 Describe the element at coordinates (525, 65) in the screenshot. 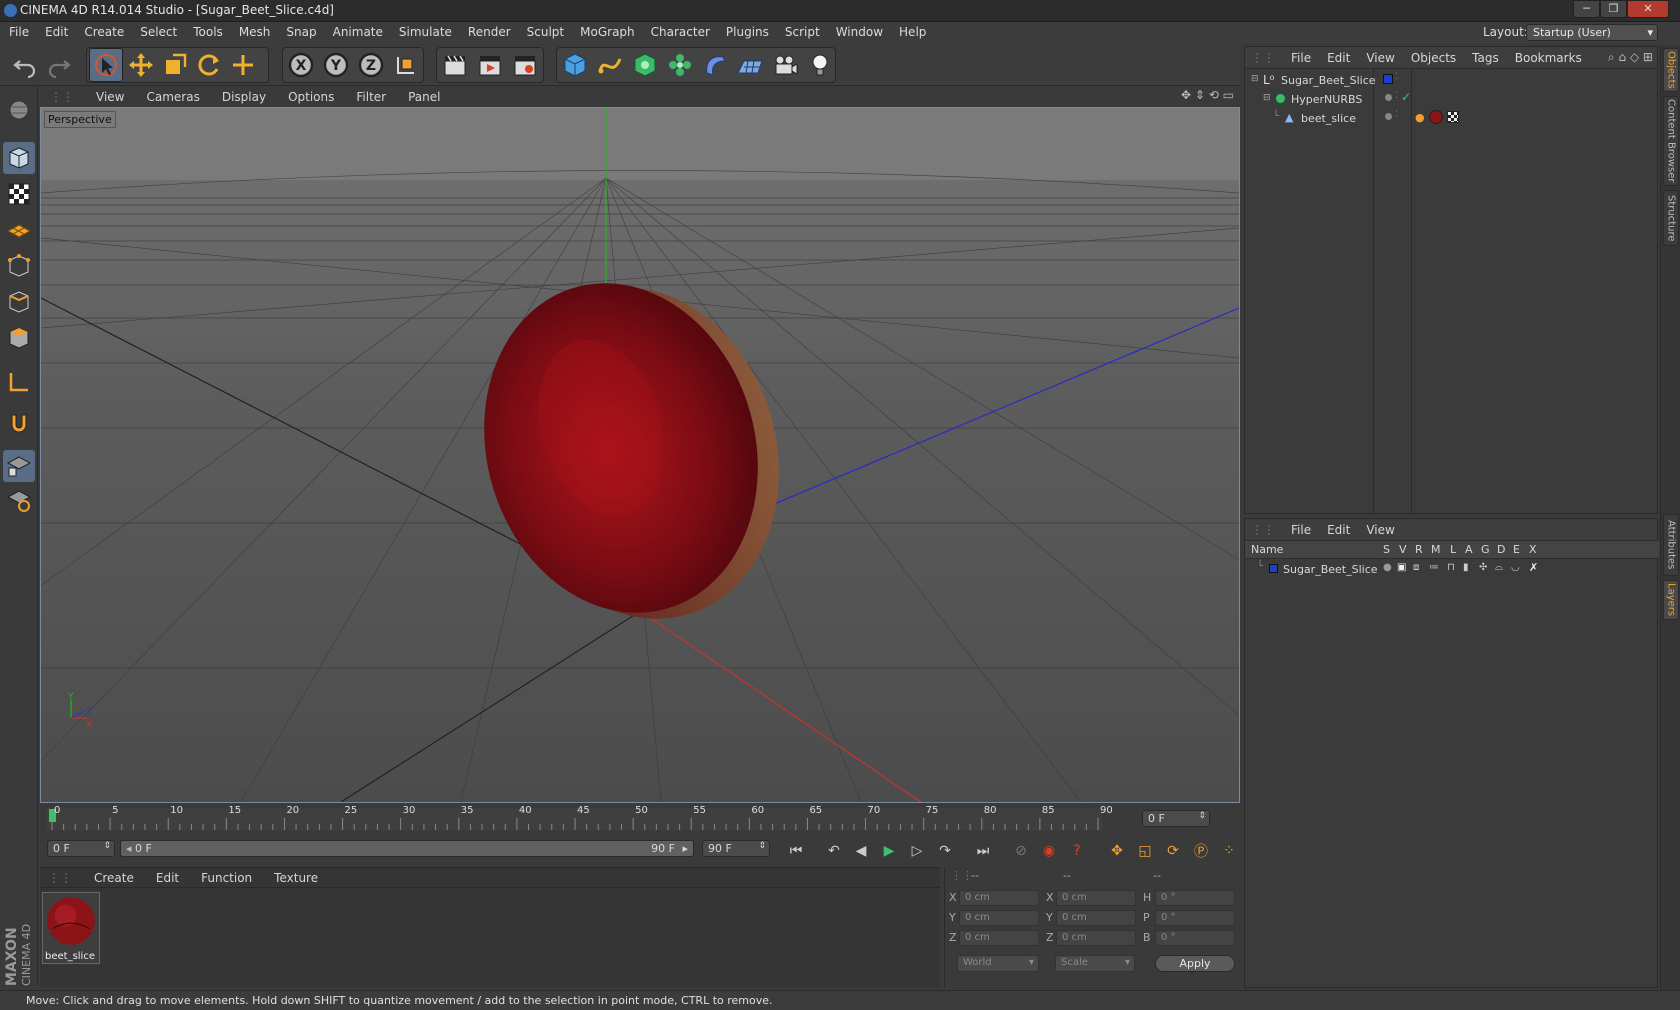

I see `render-settings-button` at that location.